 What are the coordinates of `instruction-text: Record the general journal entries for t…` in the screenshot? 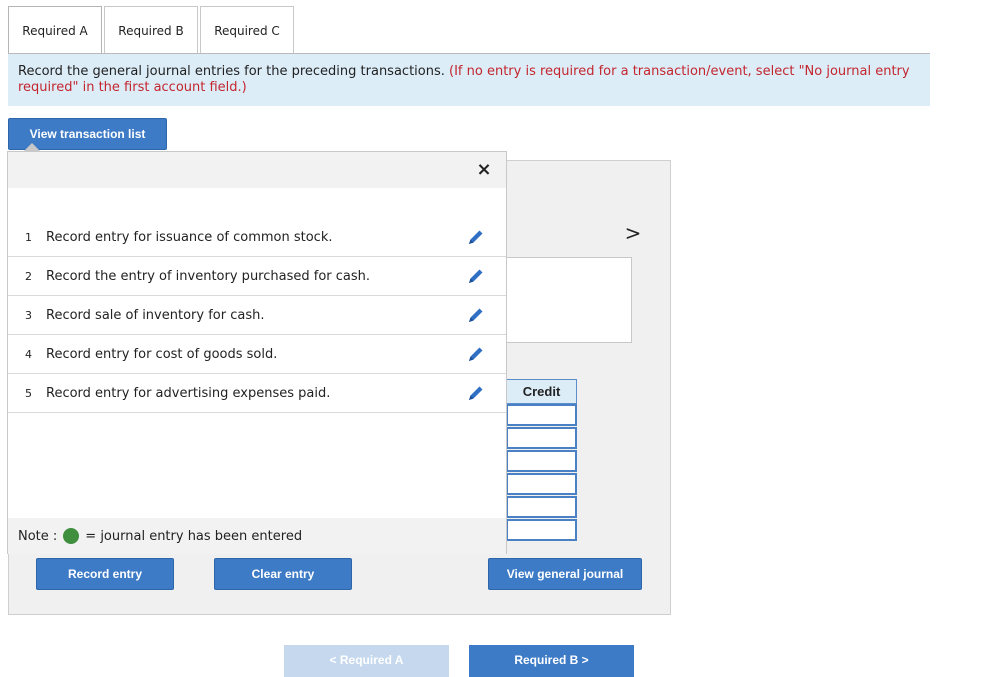 It's located at (231, 71).